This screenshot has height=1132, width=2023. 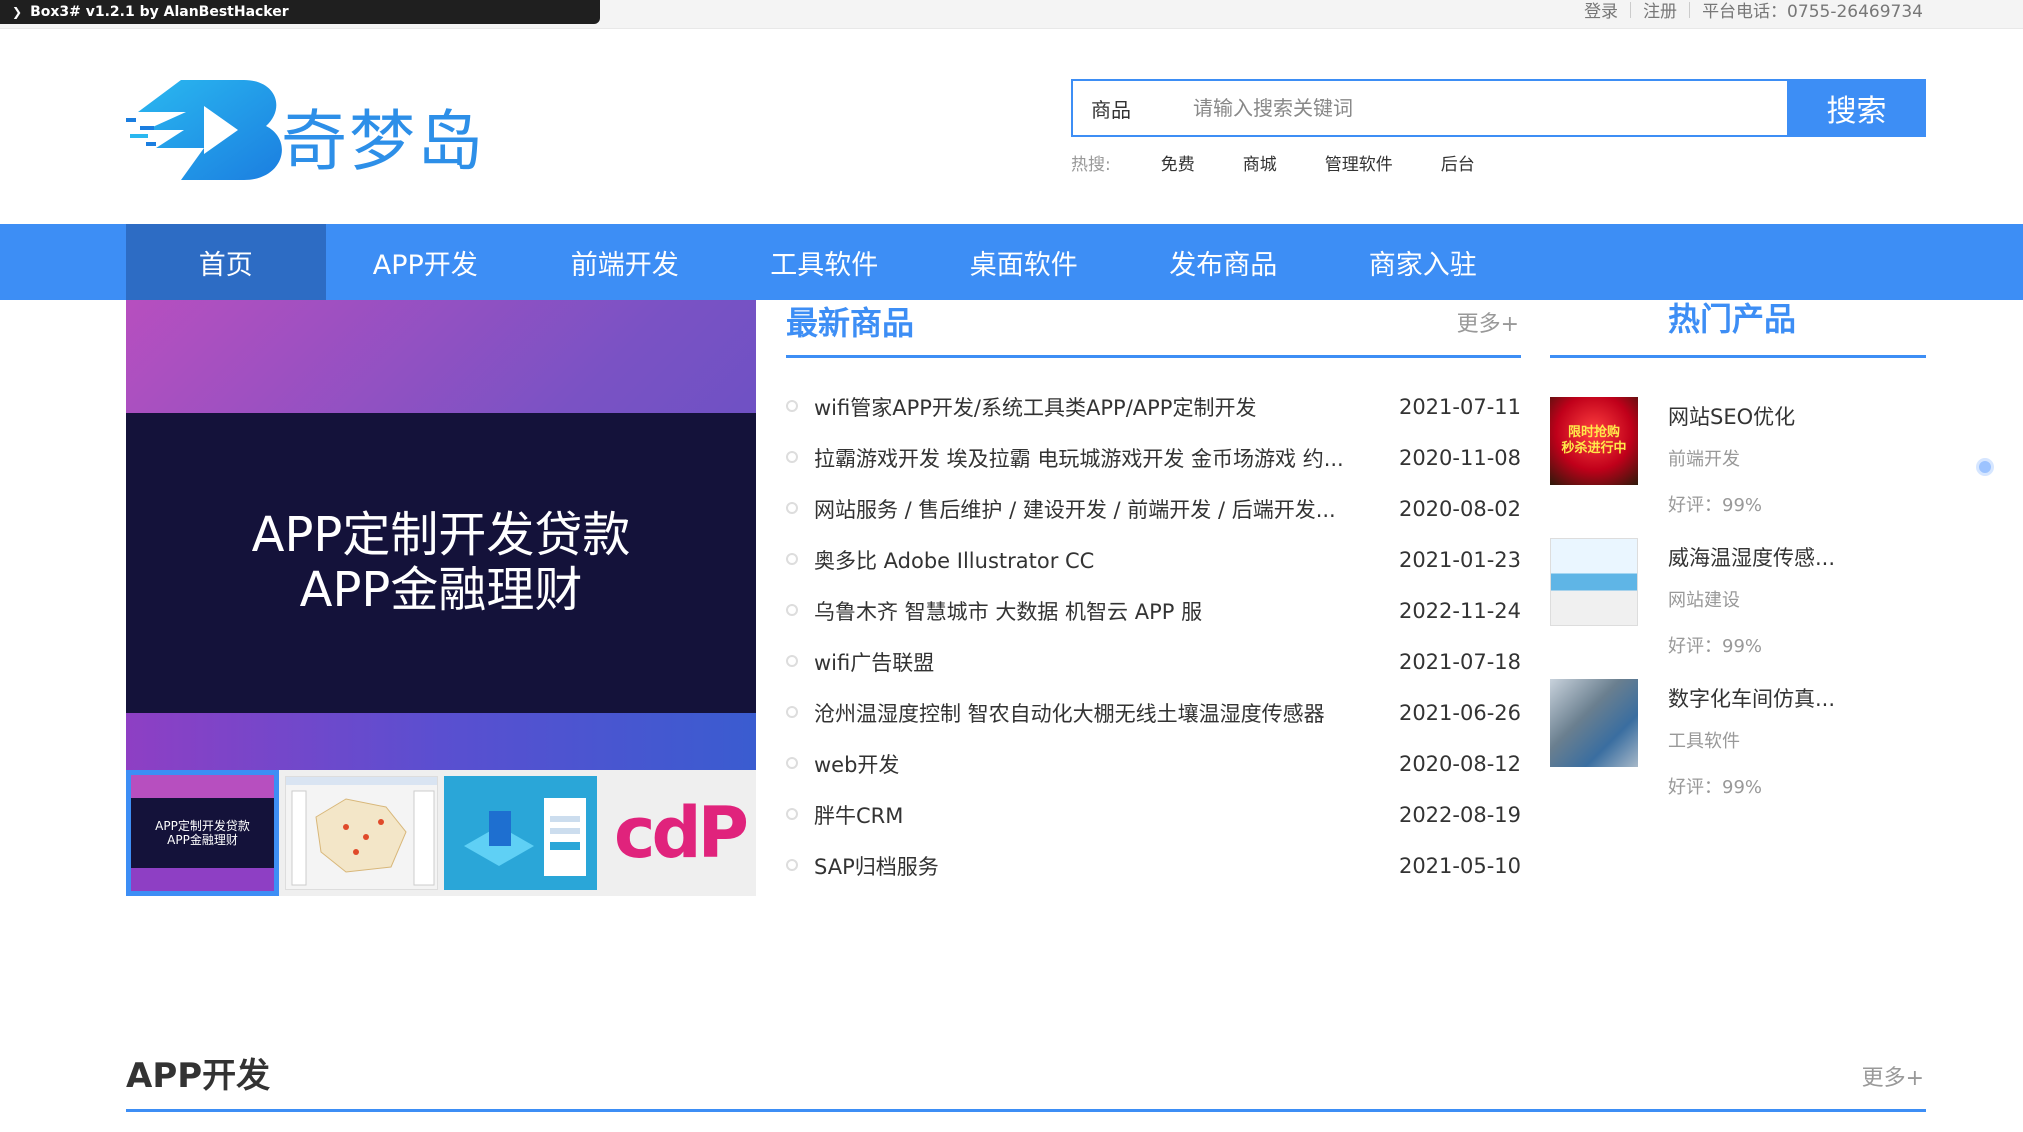 What do you see at coordinates (1459, 508) in the screenshot?
I see `item-date: 2020-08-02` at bounding box center [1459, 508].